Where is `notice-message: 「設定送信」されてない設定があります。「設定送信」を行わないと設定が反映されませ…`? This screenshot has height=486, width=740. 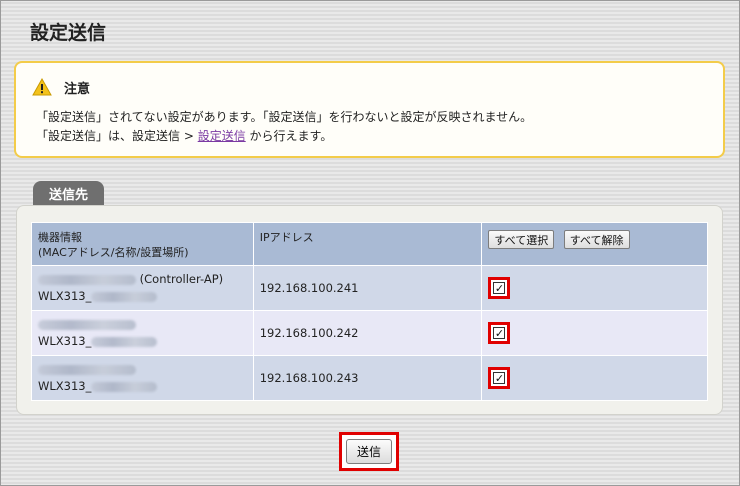 notice-message: 「設定送信」されてない設定があります。「設定送信」を行わないと設定が反映されませ… is located at coordinates (284, 117).